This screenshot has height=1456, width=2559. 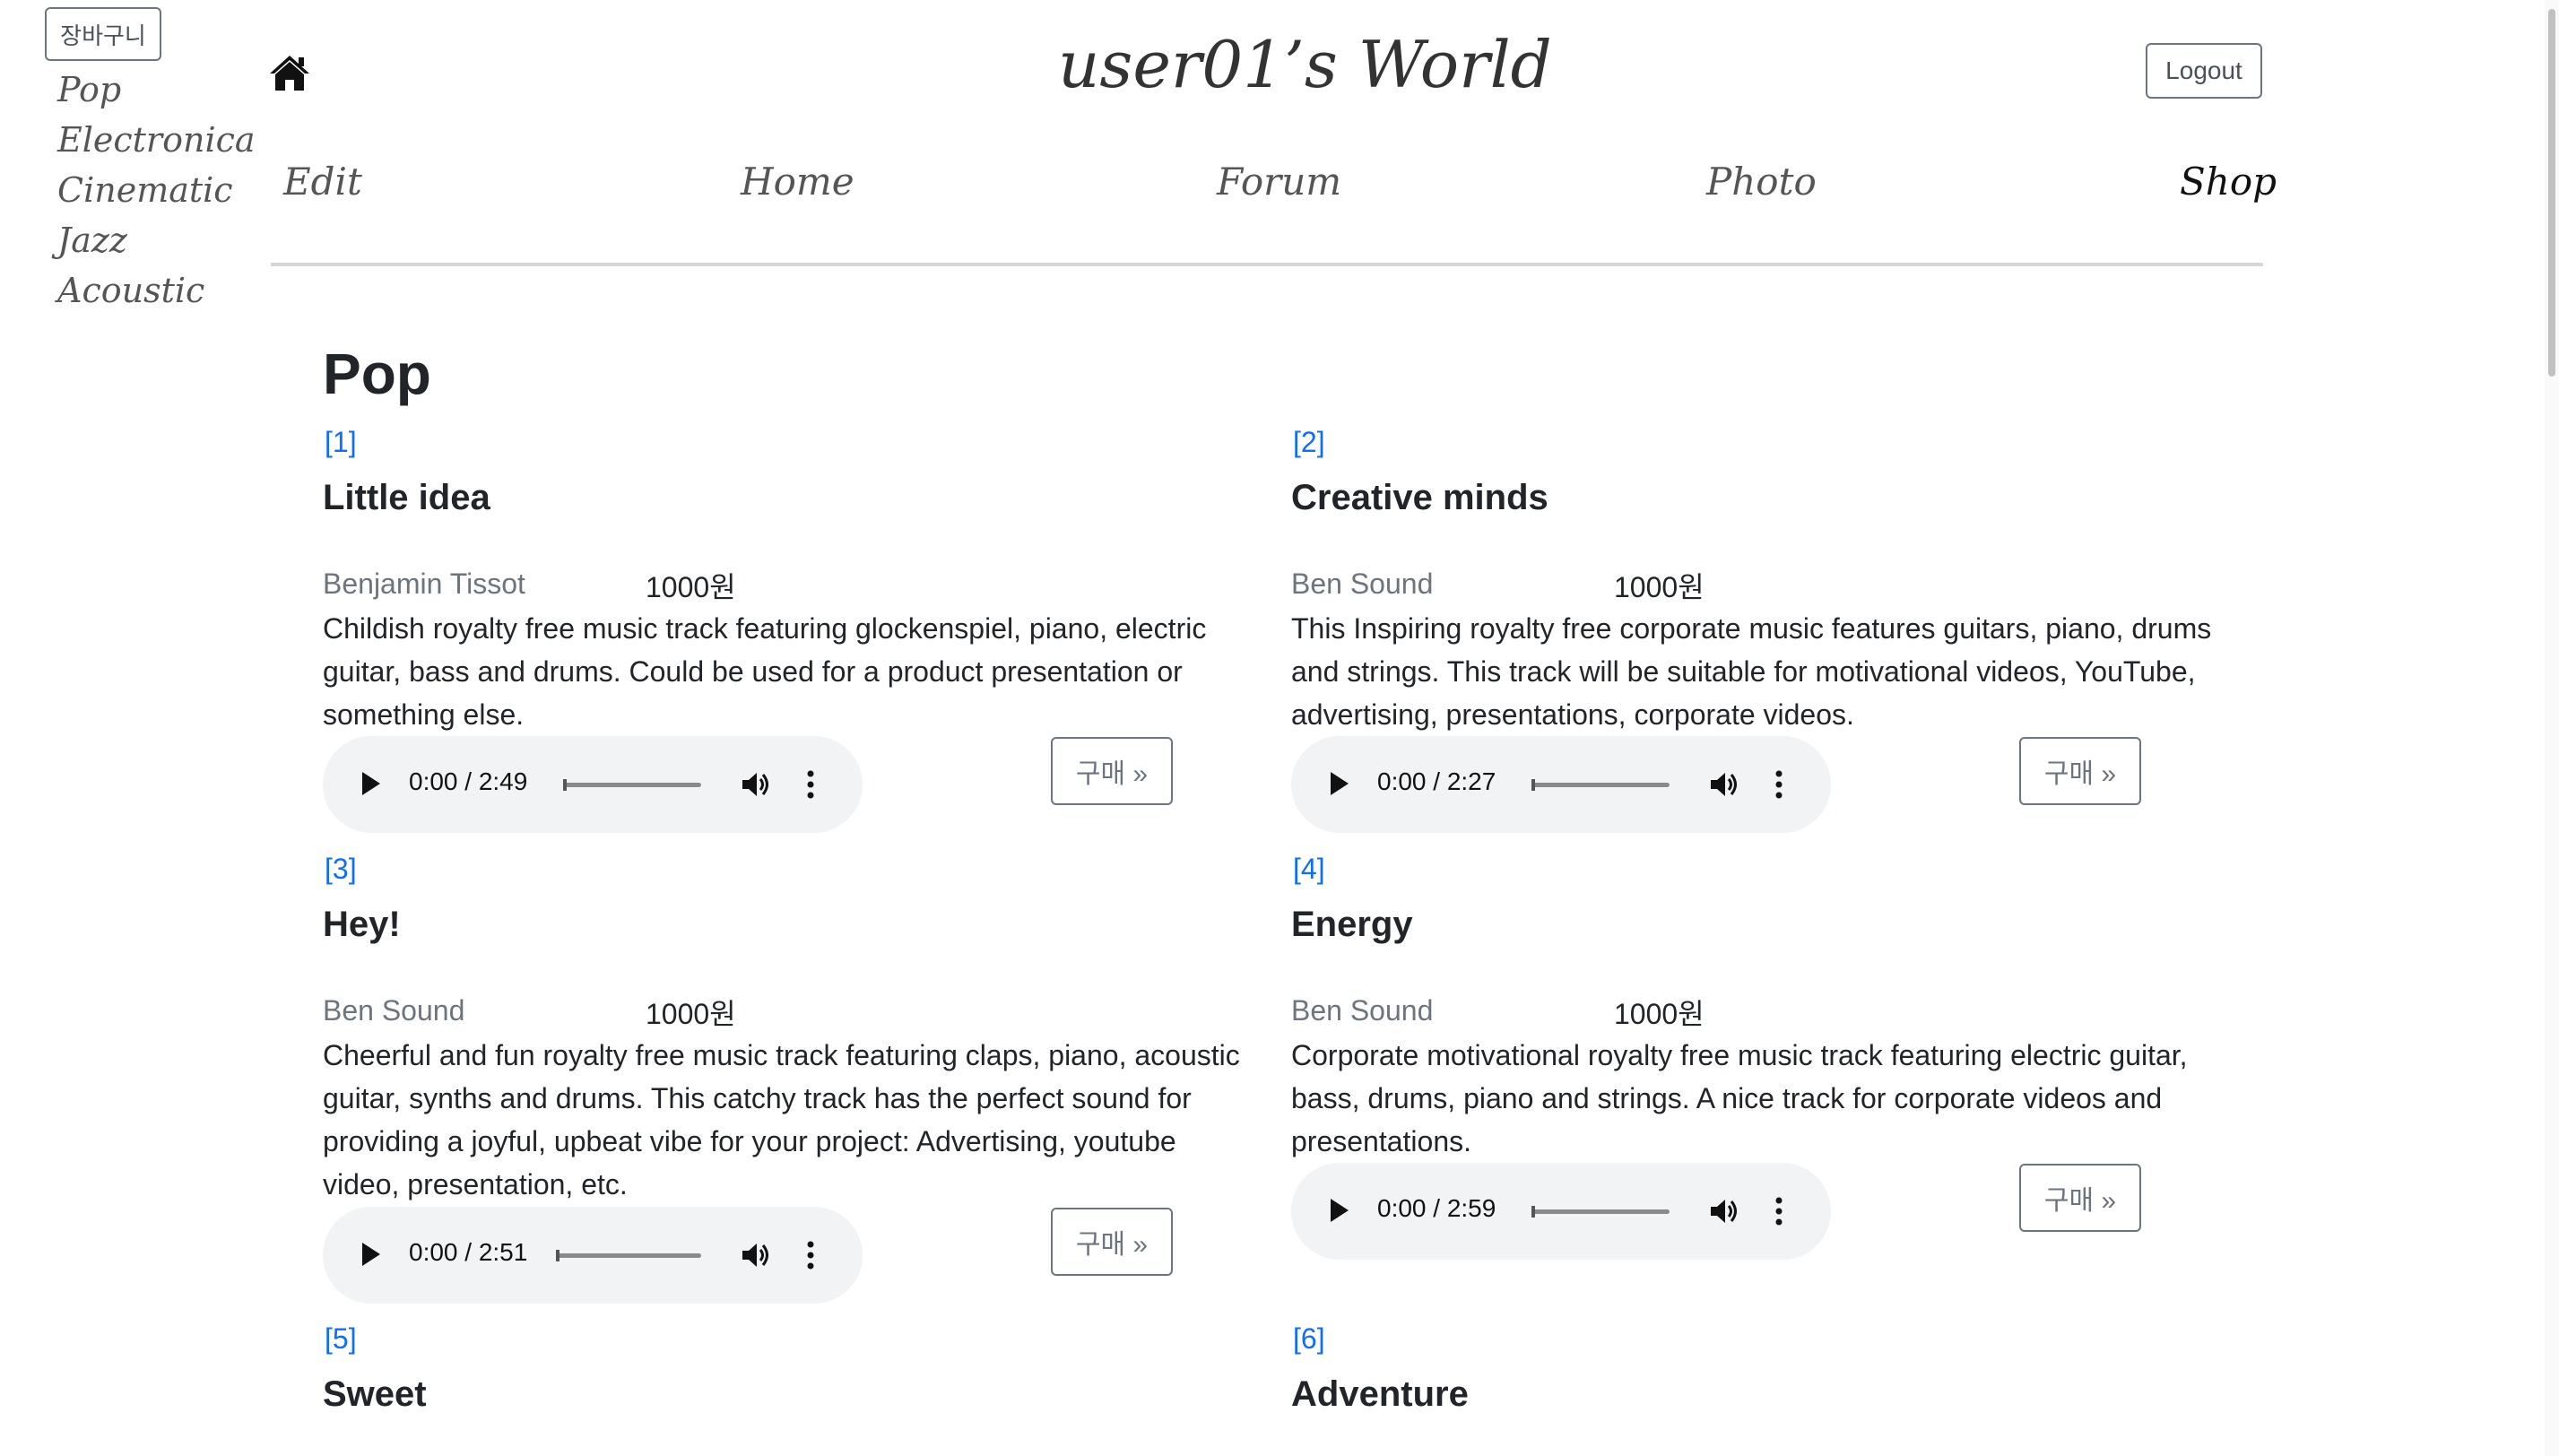 I want to click on track-title: Adventure, so click(x=1380, y=1394).